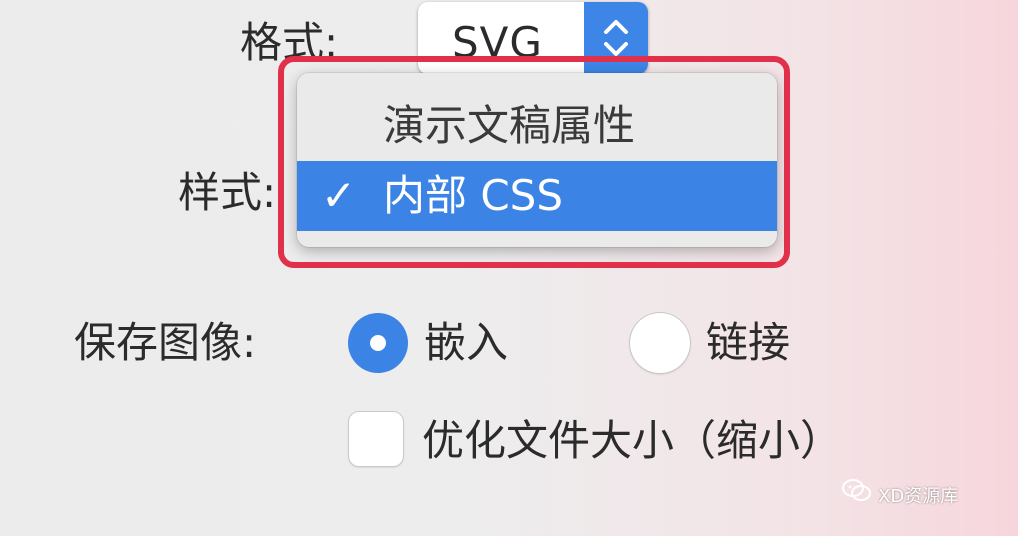 The image size is (1018, 536). What do you see at coordinates (856, 490) in the screenshot?
I see `wechat-icon` at bounding box center [856, 490].